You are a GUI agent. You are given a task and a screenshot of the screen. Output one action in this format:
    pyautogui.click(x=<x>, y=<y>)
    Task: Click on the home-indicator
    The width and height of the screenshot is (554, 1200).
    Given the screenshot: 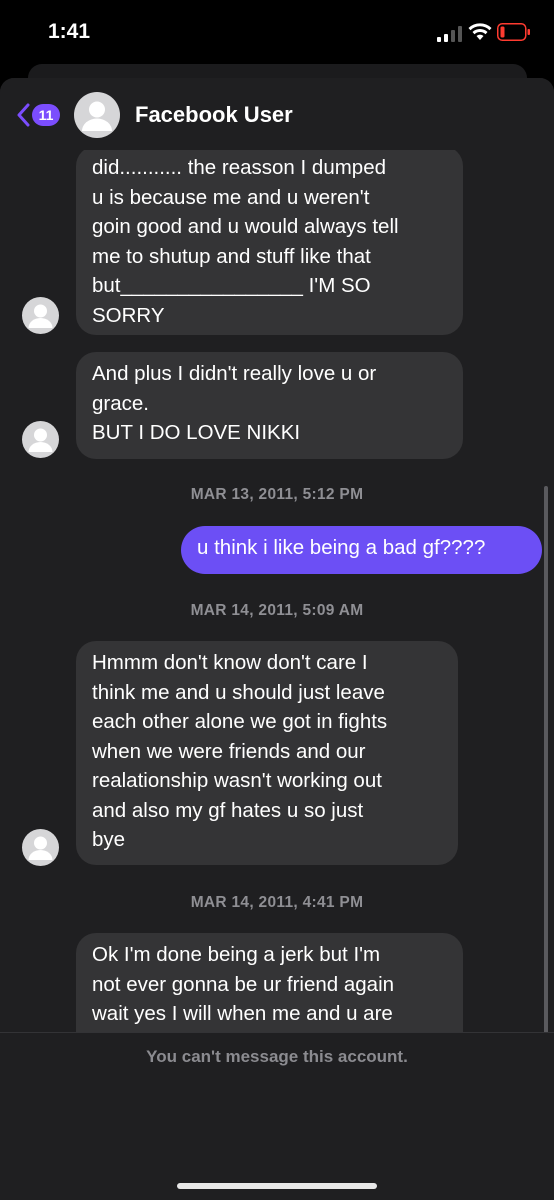 What is the action you would take?
    pyautogui.click(x=277, y=1186)
    